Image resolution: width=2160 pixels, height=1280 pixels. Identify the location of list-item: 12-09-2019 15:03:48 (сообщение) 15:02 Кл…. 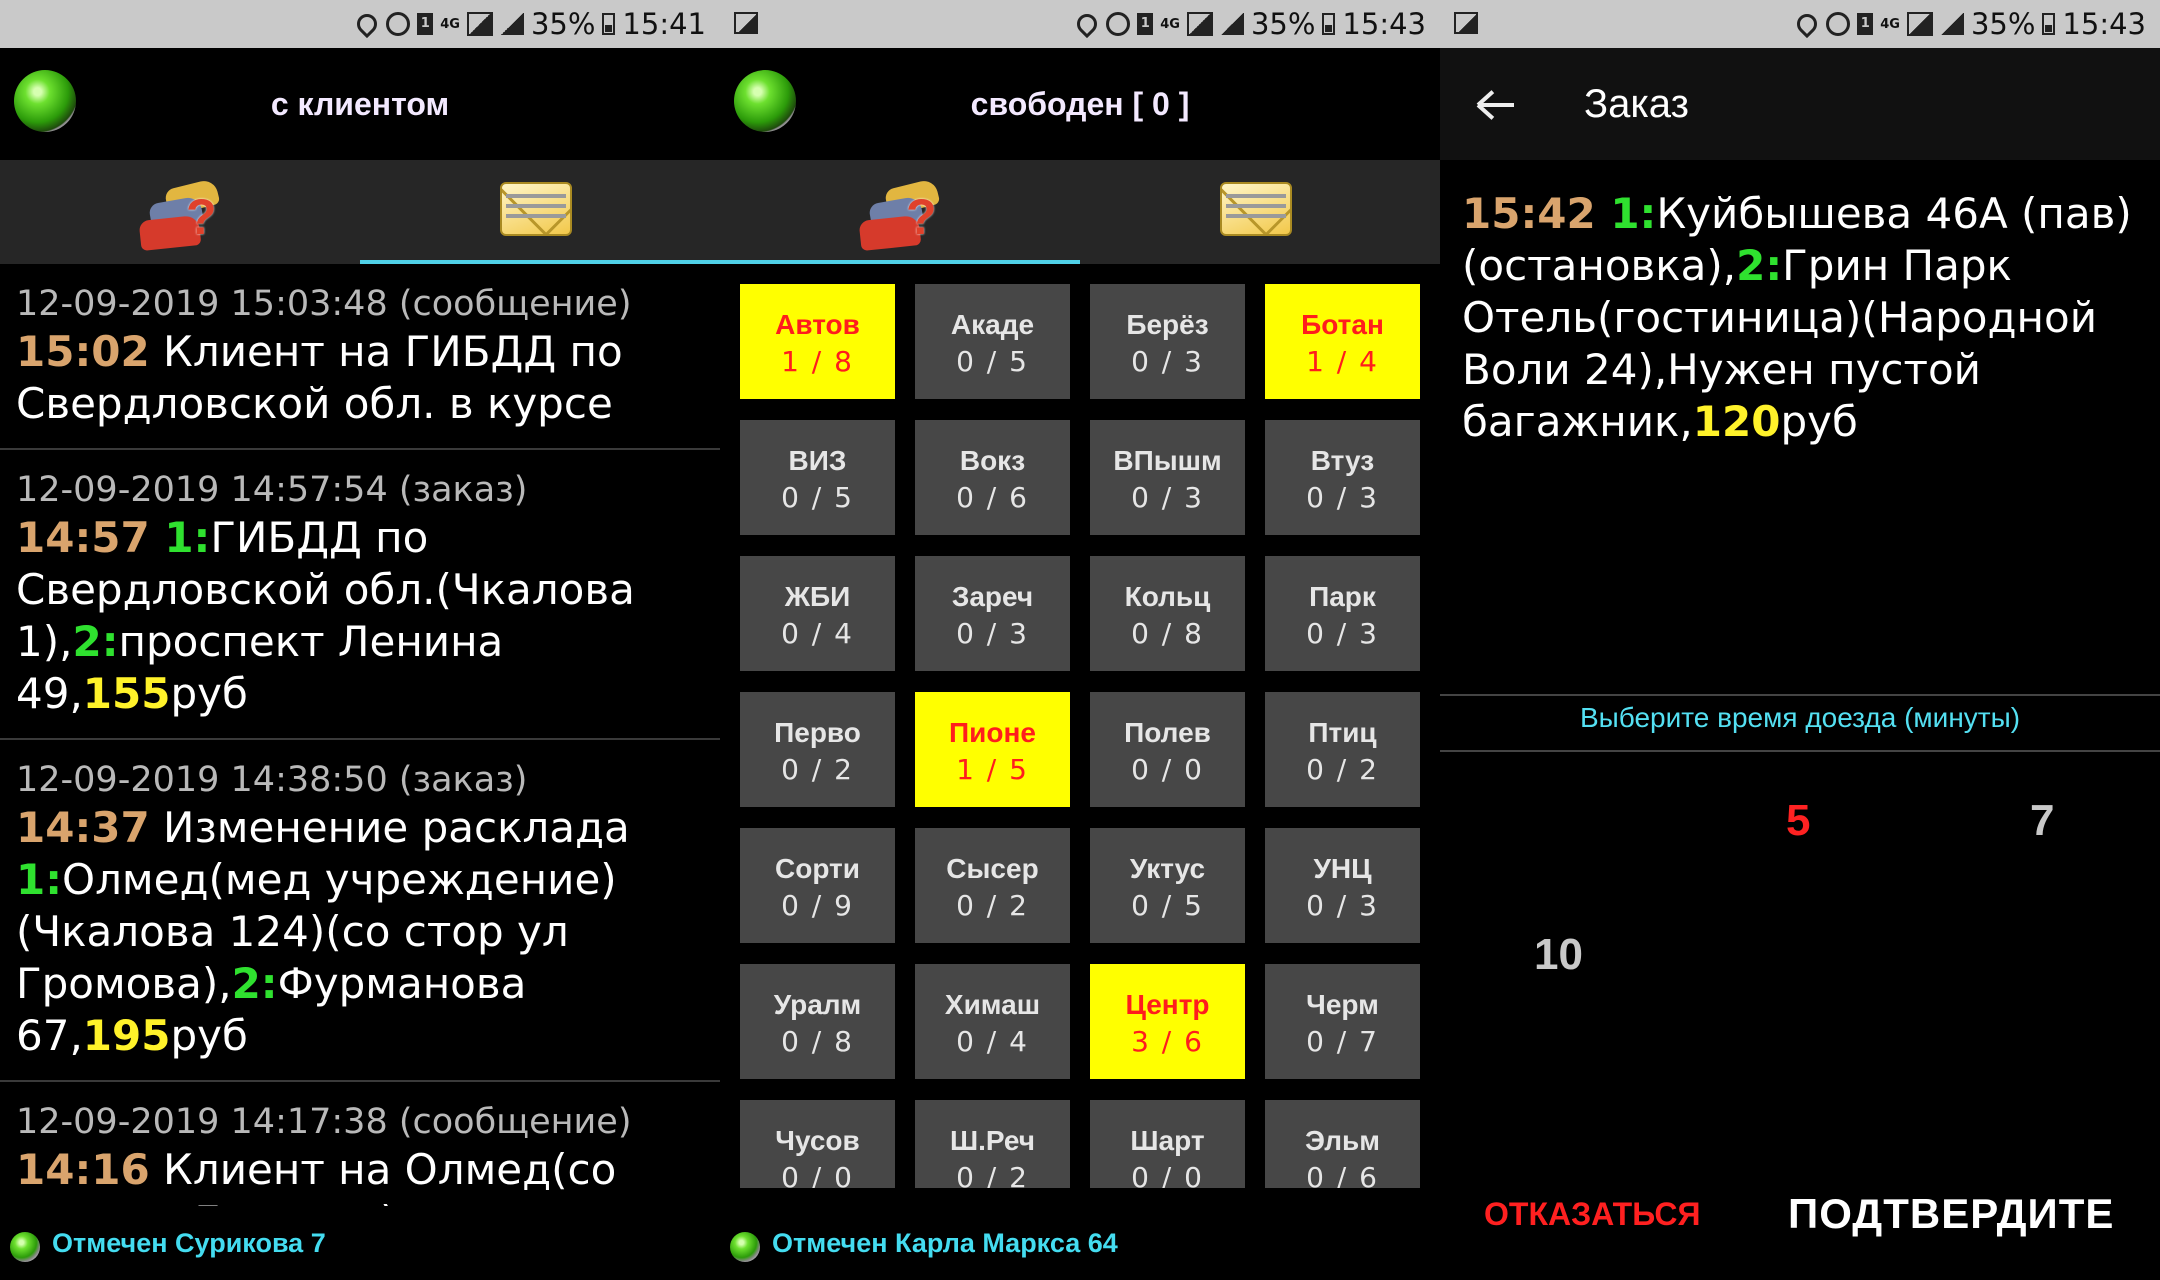
(360, 357).